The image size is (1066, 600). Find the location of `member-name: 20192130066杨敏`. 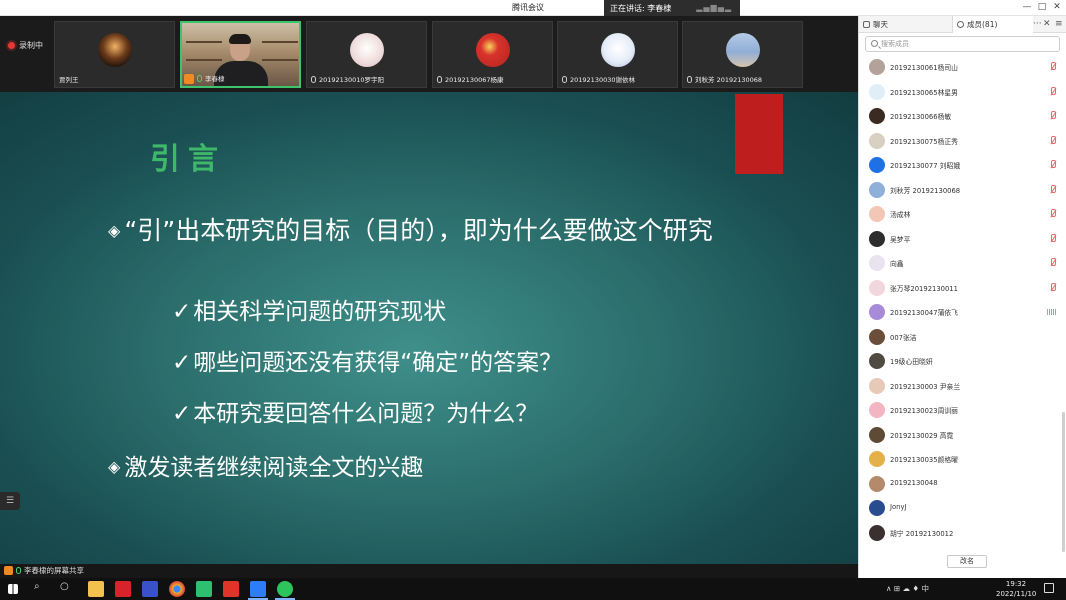

member-name: 20192130066杨敏 is located at coordinates (921, 117).